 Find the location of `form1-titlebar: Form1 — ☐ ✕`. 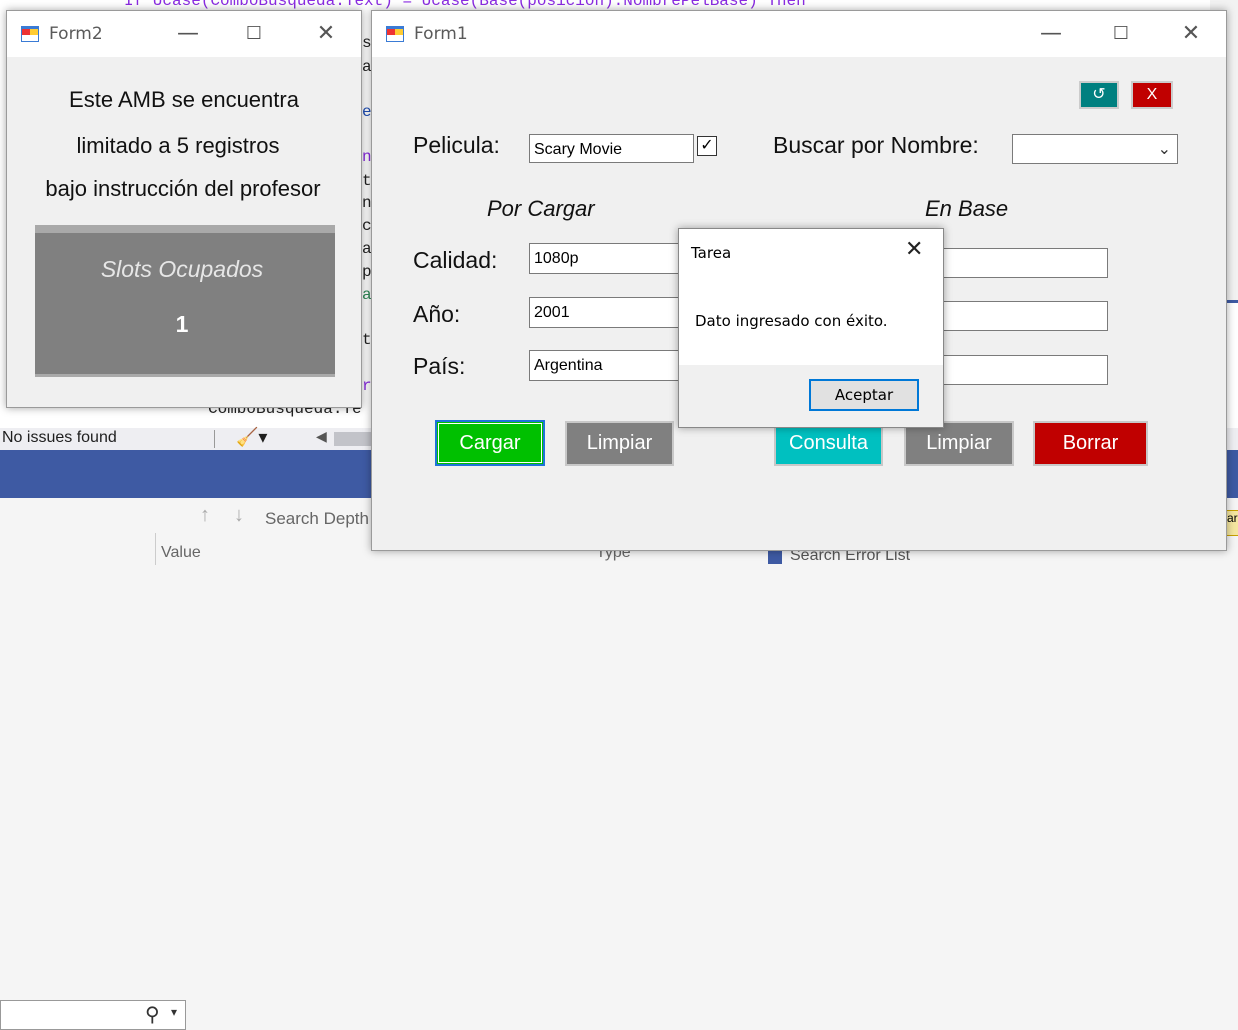

form1-titlebar: Form1 — ☐ ✕ is located at coordinates (799, 34).